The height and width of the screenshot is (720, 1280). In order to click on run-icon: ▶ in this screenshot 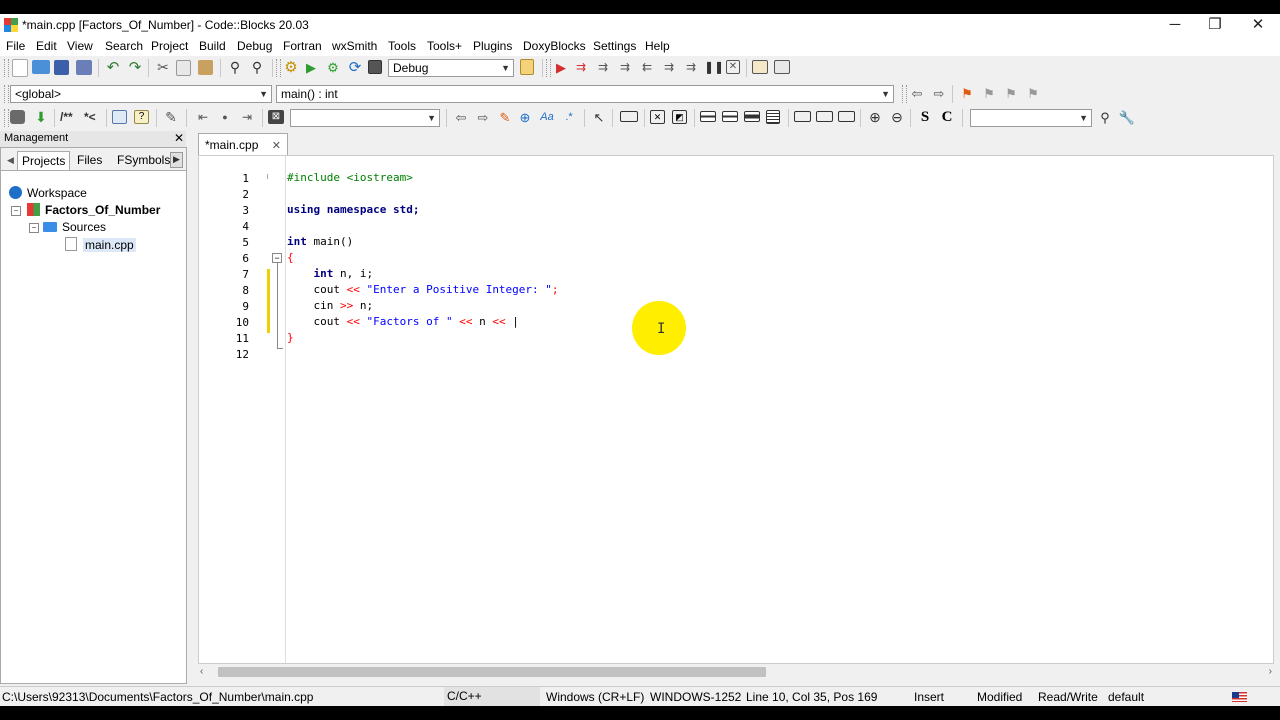, I will do `click(311, 68)`.